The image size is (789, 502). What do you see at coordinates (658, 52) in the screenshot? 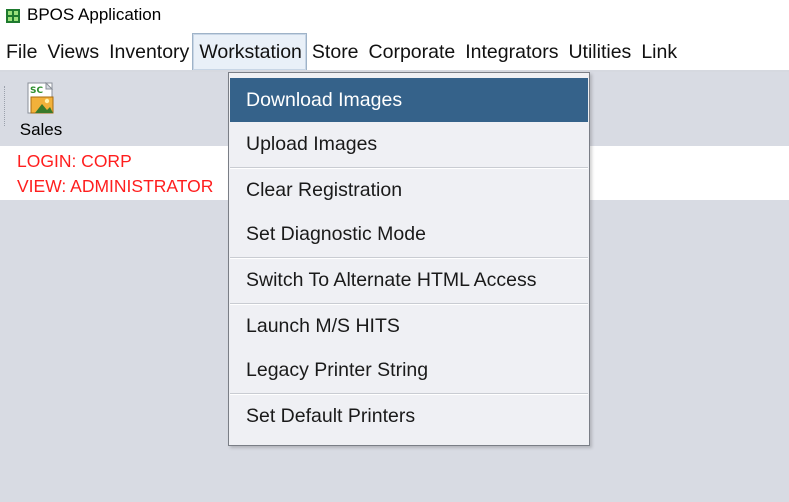
I see `menu-link: Link` at bounding box center [658, 52].